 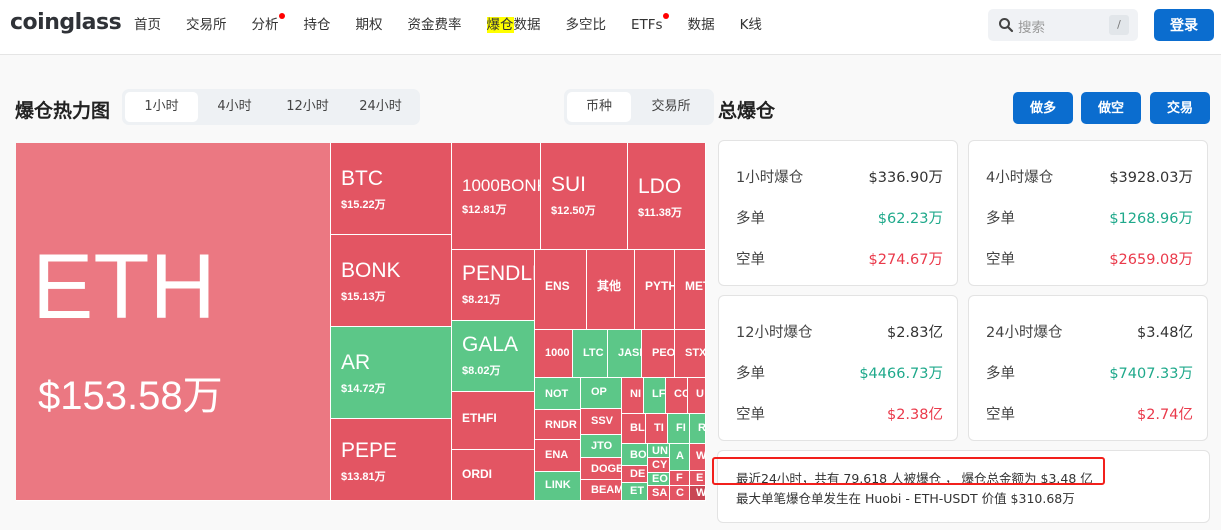 I want to click on treemap-cell-ordi: ORDI, so click(x=493, y=475).